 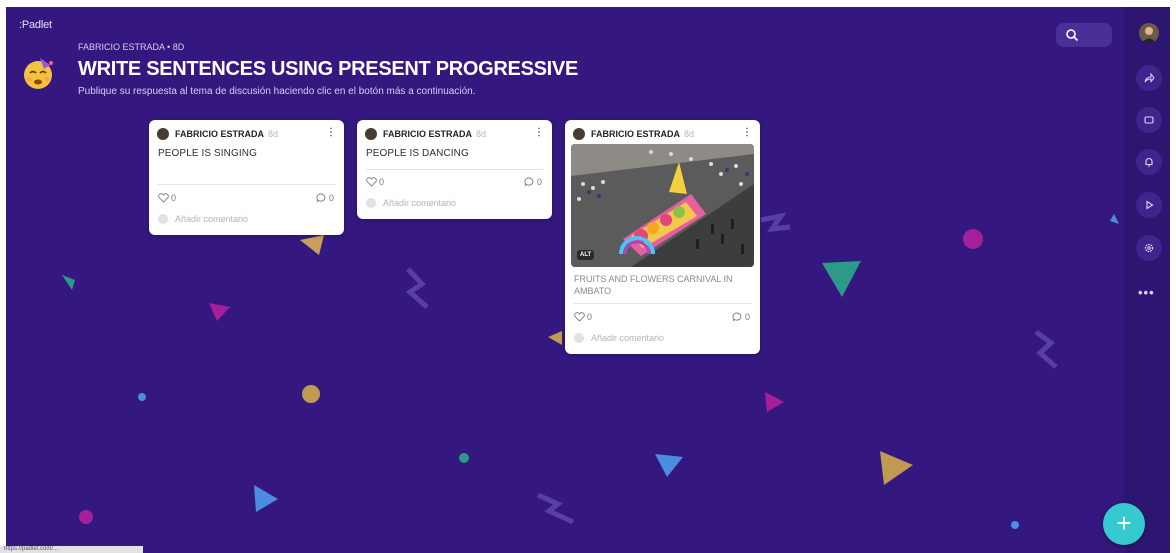 What do you see at coordinates (1147, 280) in the screenshot?
I see `right-toolbar: •••` at bounding box center [1147, 280].